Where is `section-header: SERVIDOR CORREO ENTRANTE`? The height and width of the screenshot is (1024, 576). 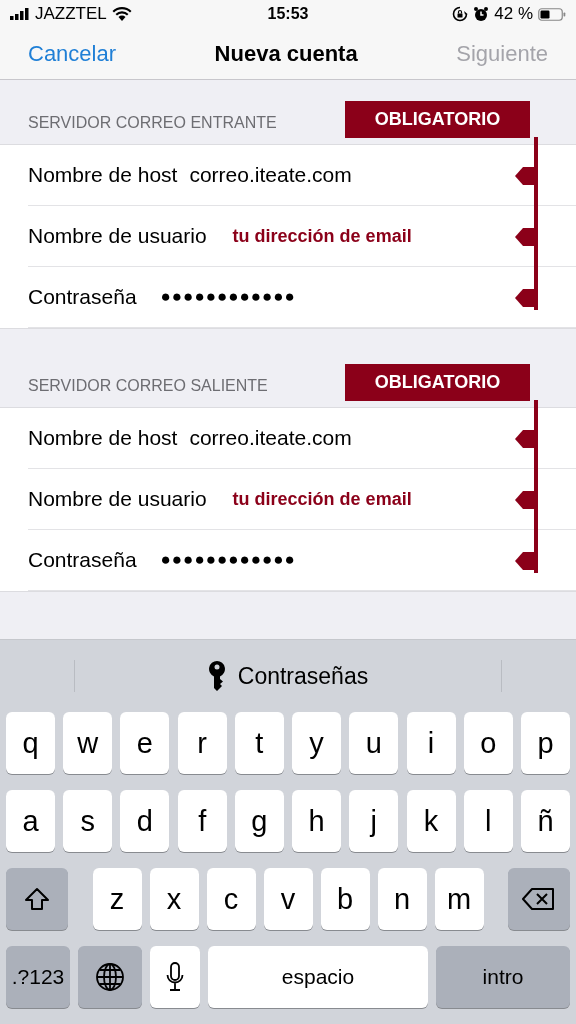 section-header: SERVIDOR CORREO ENTRANTE is located at coordinates (152, 123).